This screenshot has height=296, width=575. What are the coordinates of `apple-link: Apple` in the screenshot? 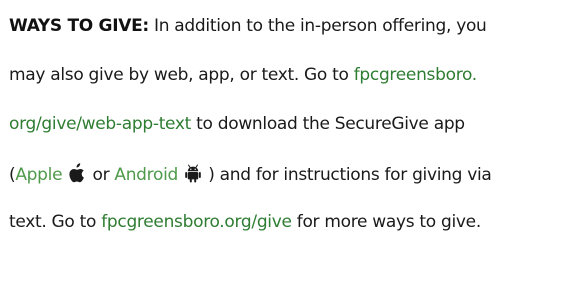 It's located at (38, 175).